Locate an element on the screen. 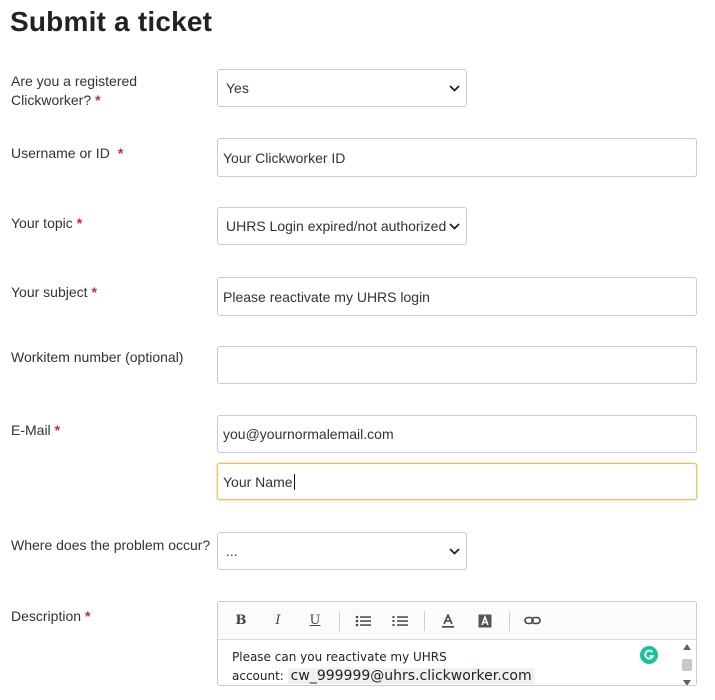 The image size is (715, 700). problem-location-label: Where does the problem occur? is located at coordinates (113, 545).